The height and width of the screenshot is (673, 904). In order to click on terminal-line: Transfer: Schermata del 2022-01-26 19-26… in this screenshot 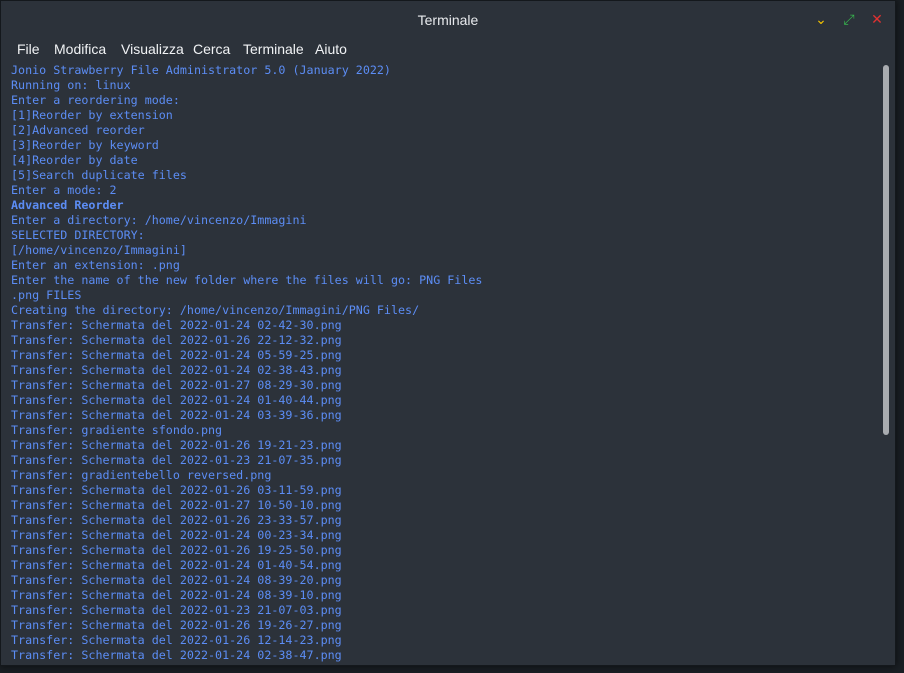, I will do `click(176, 625)`.